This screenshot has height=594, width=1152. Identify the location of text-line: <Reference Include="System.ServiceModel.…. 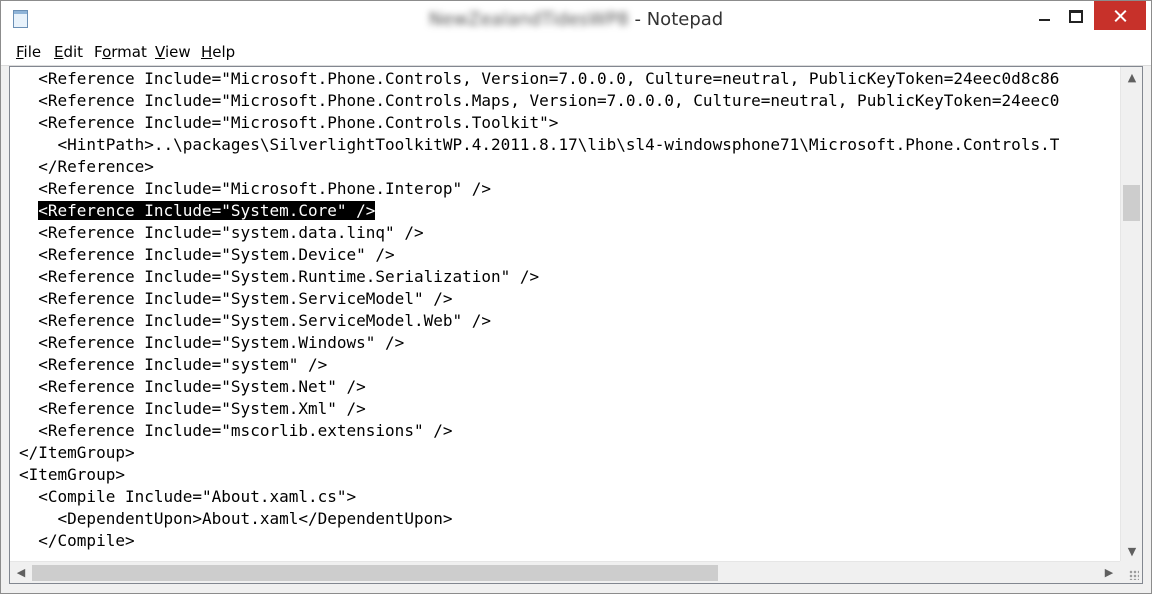
(255, 320).